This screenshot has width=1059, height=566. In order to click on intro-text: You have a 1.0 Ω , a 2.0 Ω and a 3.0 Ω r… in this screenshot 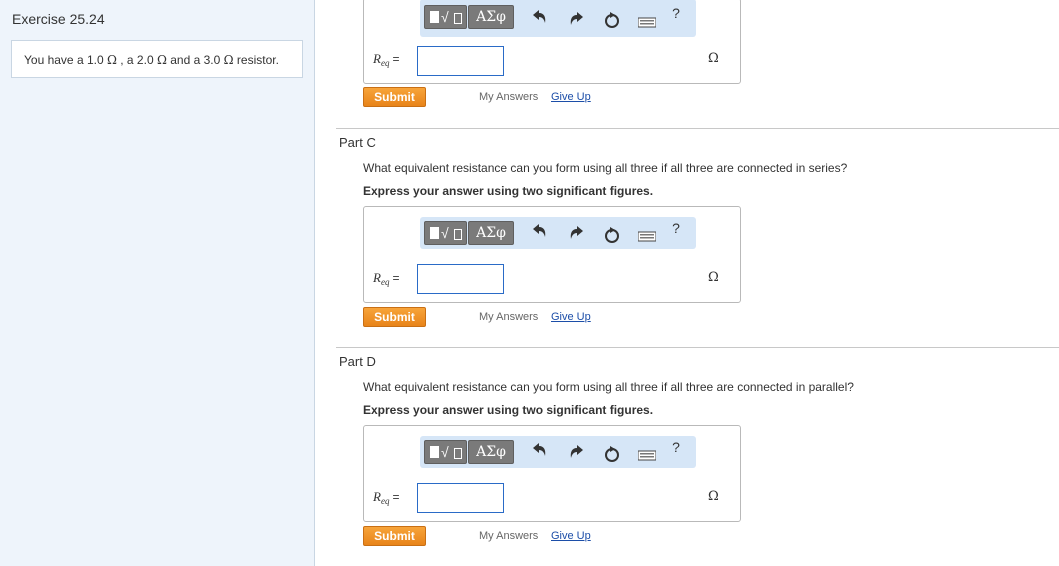, I will do `click(157, 59)`.